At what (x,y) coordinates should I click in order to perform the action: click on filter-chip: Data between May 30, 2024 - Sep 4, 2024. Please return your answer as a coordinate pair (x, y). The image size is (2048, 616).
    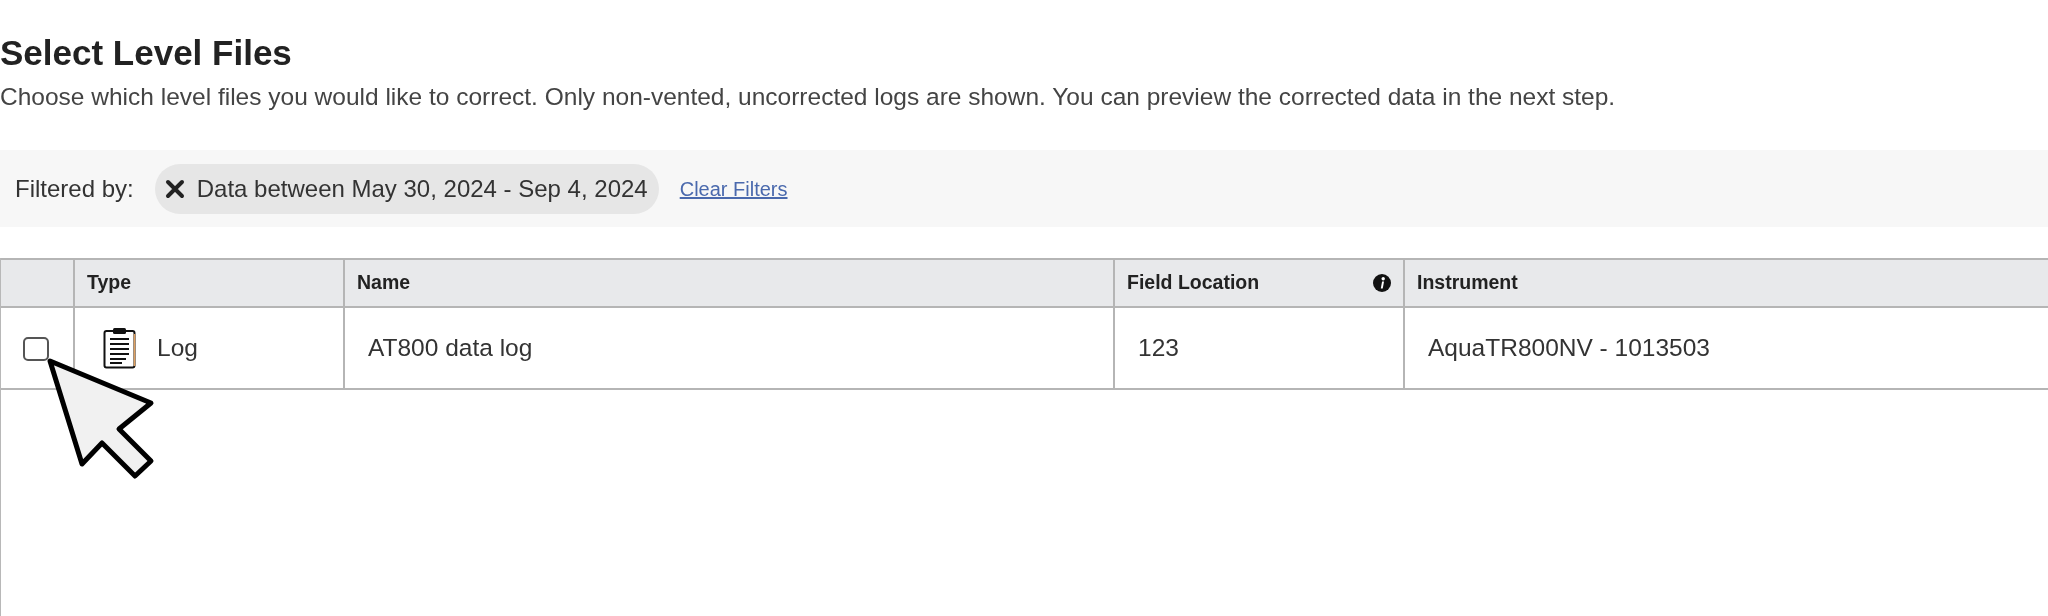
    Looking at the image, I should click on (406, 188).